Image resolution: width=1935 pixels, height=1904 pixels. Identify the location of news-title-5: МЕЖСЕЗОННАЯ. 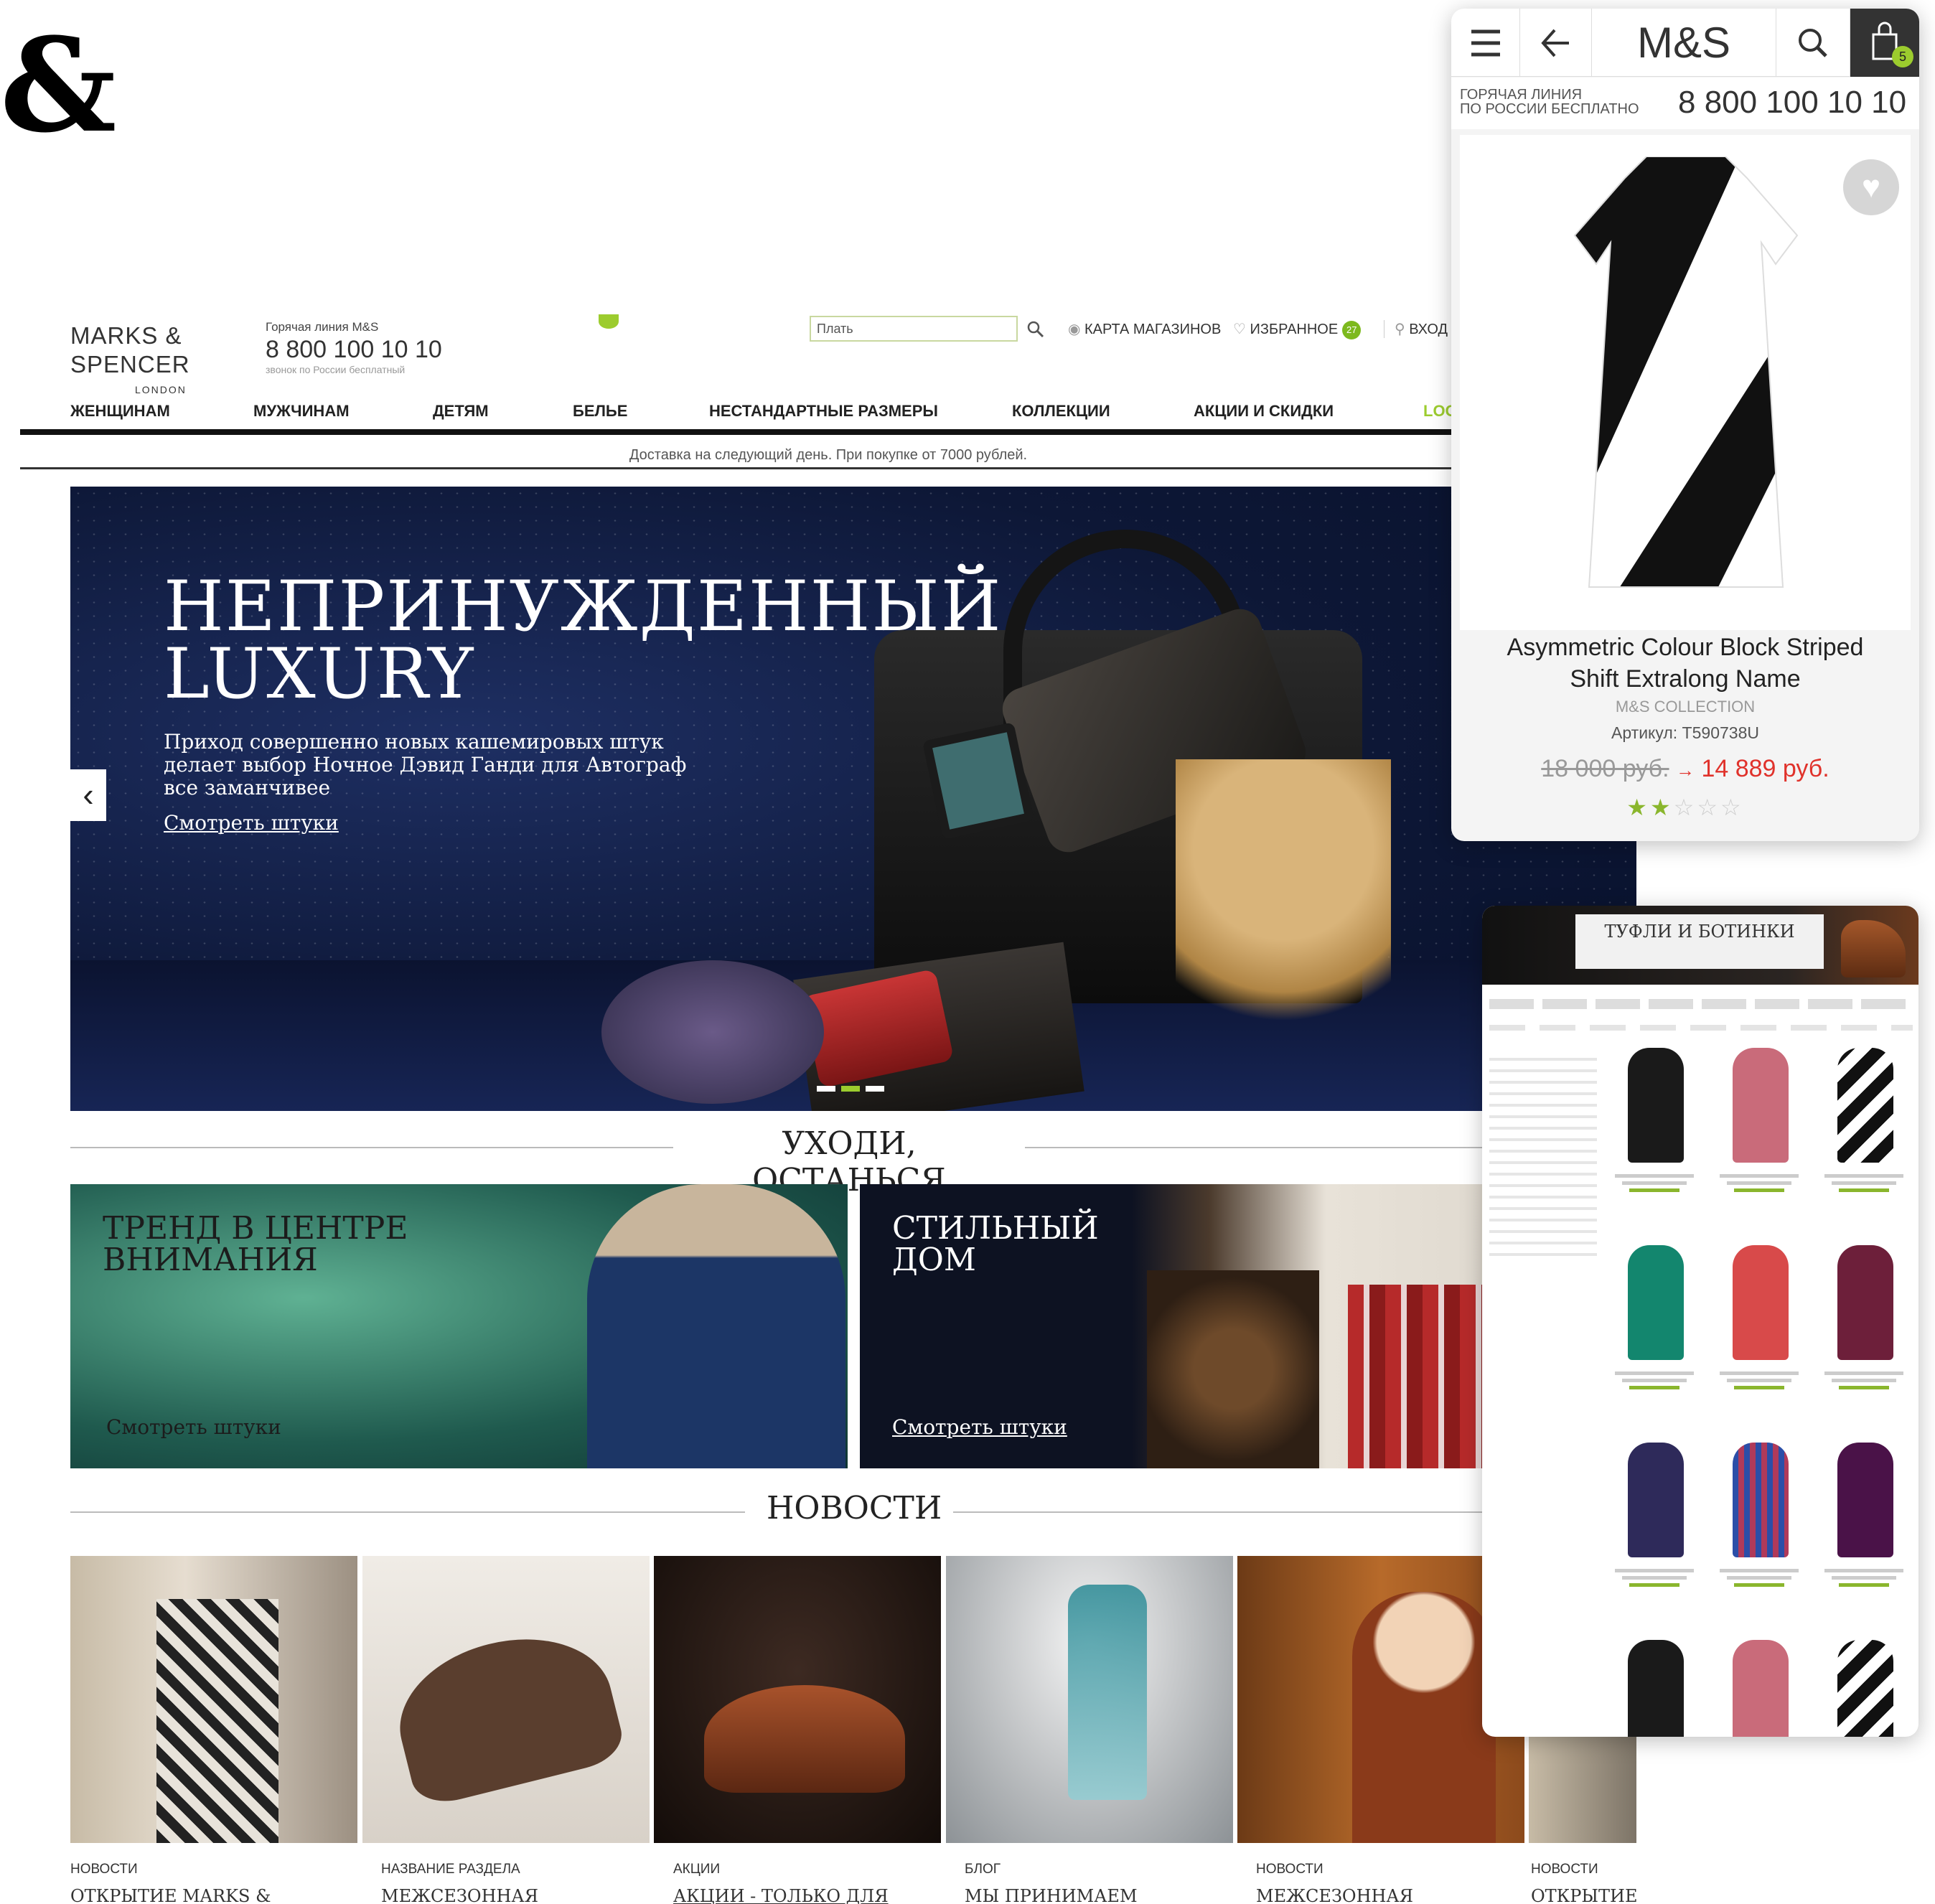
(1334, 1895).